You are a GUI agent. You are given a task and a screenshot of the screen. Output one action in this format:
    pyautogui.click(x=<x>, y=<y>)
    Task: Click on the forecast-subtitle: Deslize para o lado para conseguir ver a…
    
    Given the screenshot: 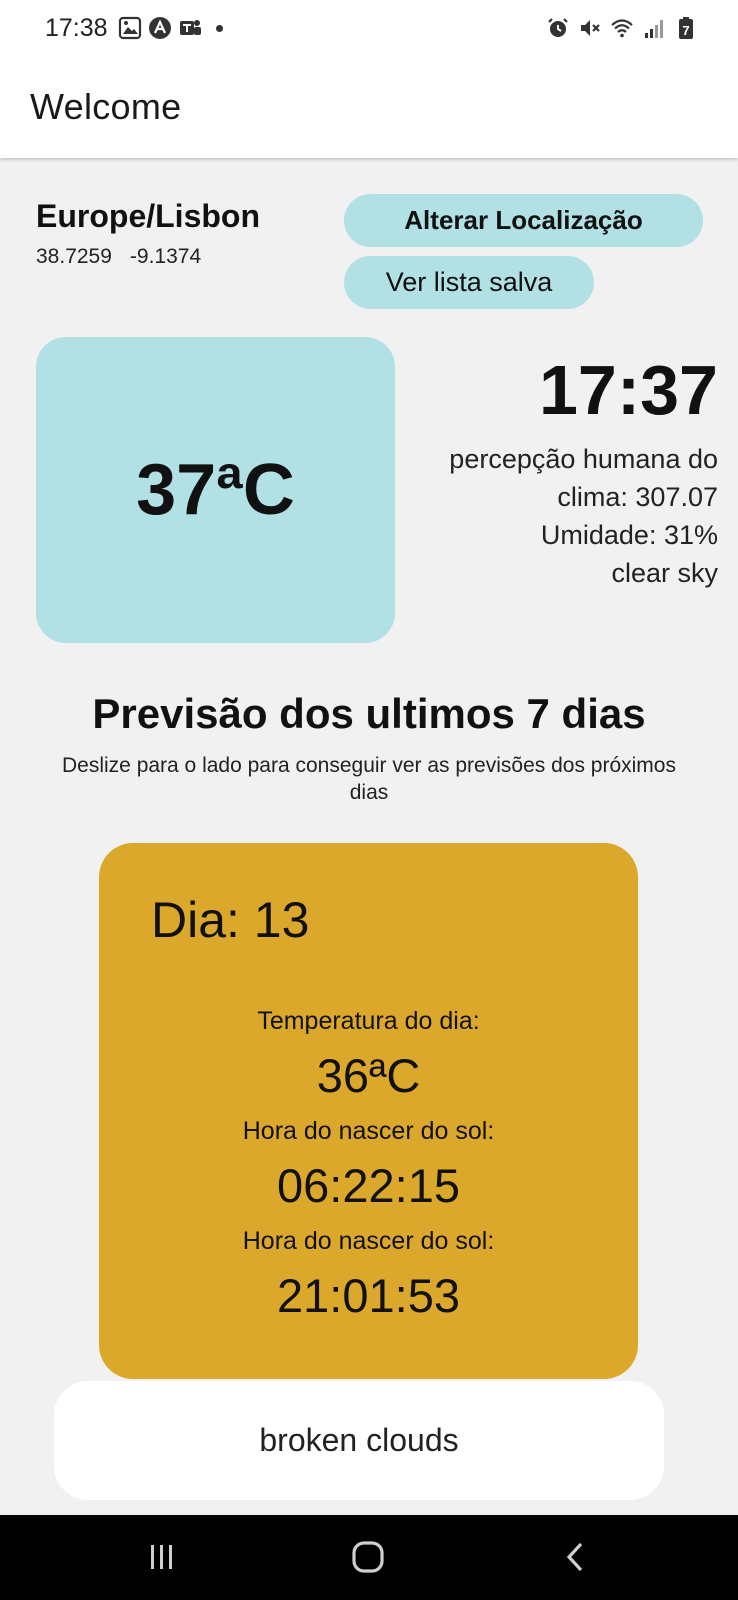 What is the action you would take?
    pyautogui.click(x=369, y=779)
    